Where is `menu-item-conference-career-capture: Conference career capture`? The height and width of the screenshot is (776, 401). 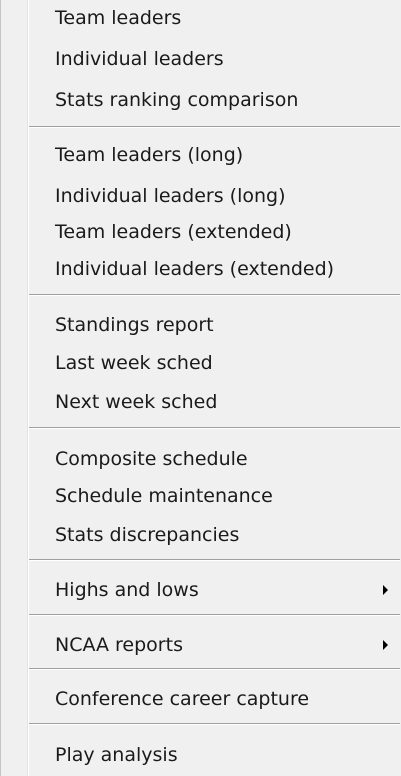
menu-item-conference-career-capture: Conference career capture is located at coordinates (200, 699).